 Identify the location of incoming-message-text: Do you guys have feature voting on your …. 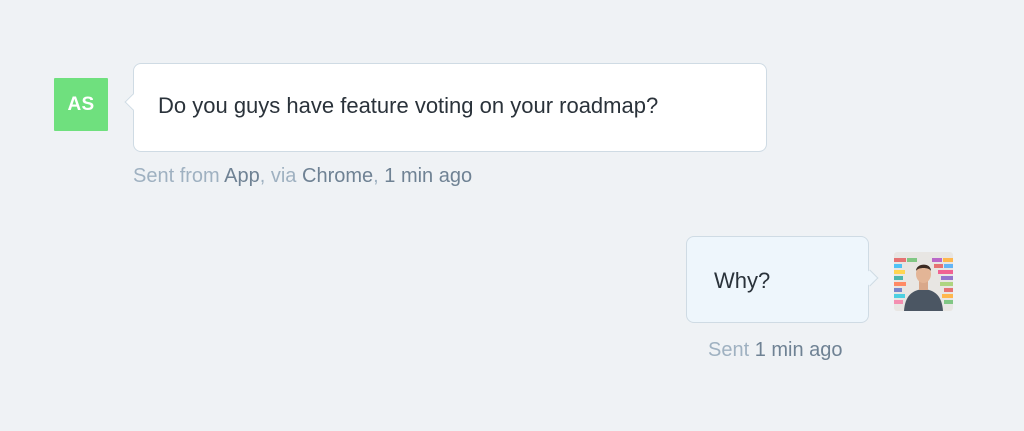
(408, 105).